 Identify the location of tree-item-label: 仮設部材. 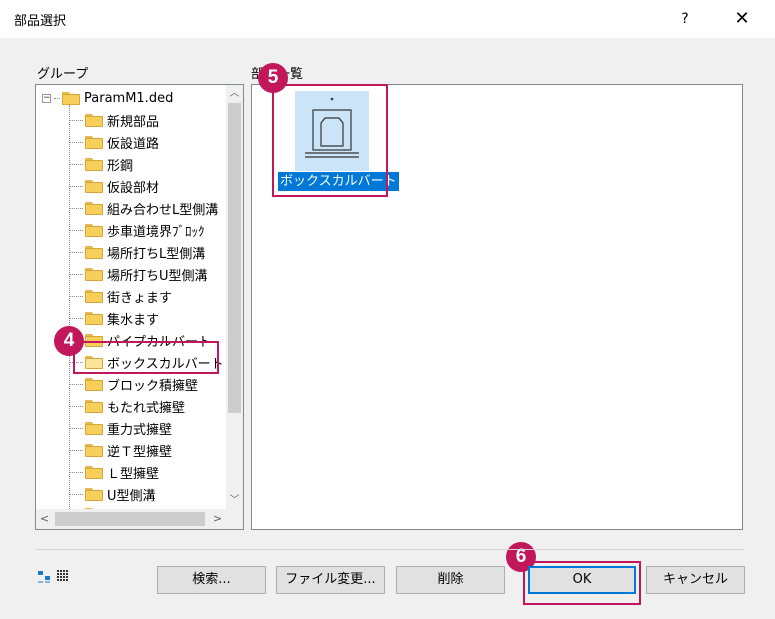
(133, 188).